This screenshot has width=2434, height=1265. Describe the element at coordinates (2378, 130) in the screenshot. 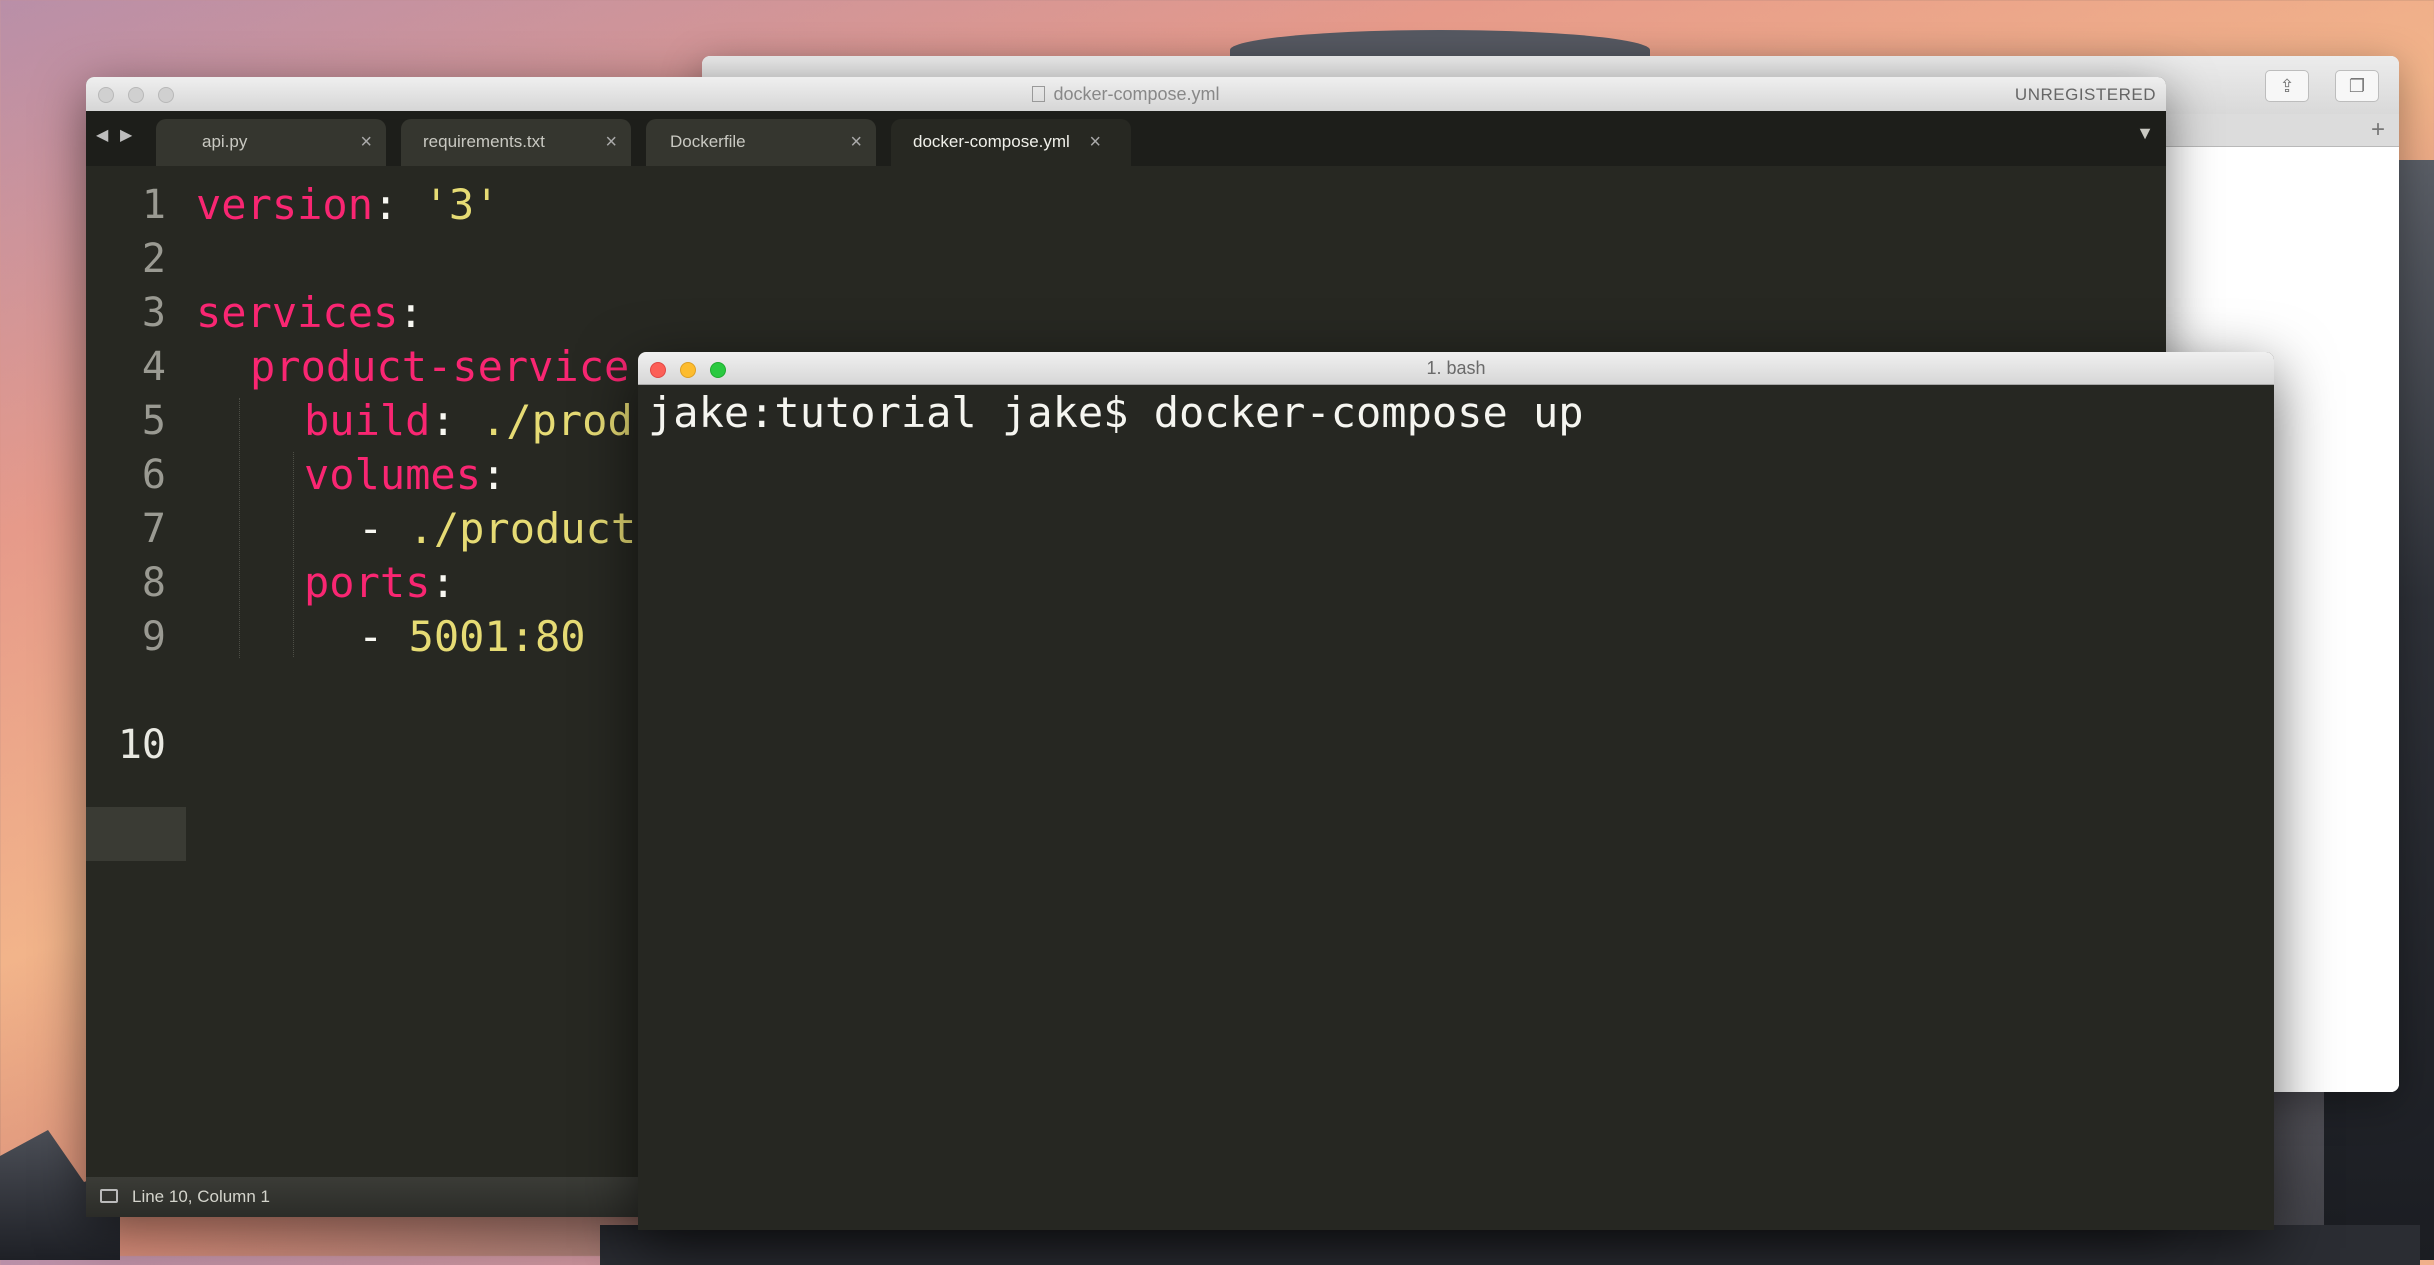

I see `new-tab-button: +` at that location.